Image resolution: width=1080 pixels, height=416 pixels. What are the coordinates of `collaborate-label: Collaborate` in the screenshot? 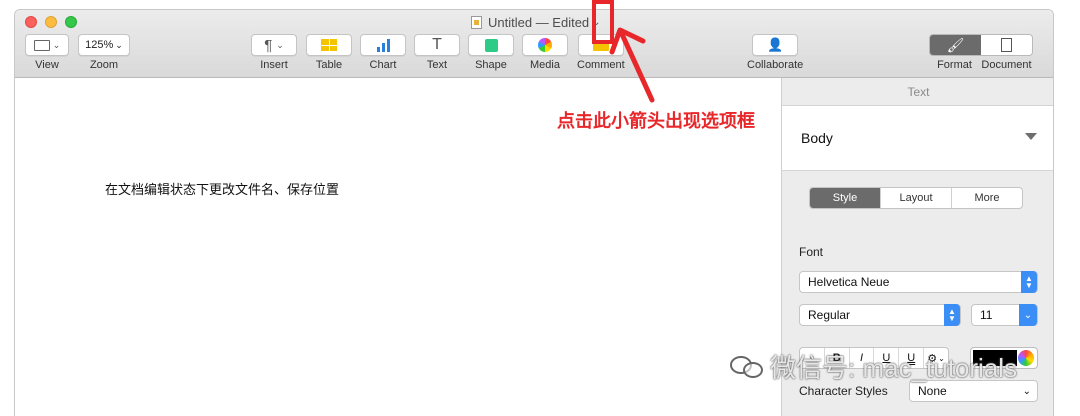 It's located at (775, 65).